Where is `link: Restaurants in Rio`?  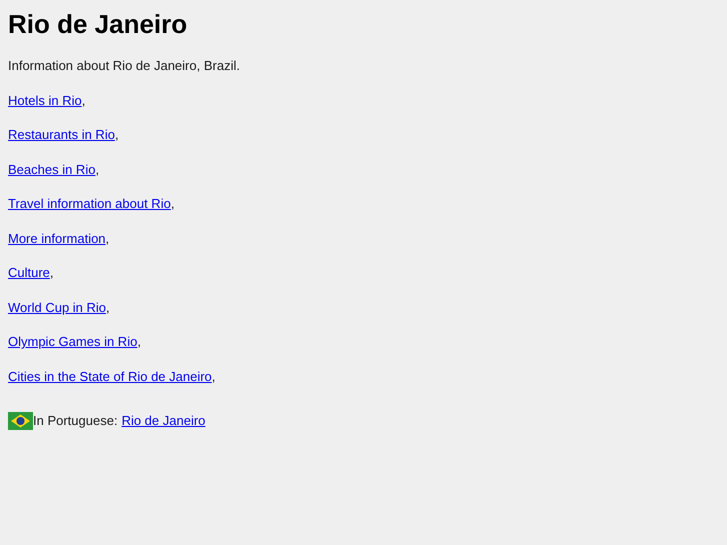 link: Restaurants in Rio is located at coordinates (61, 134).